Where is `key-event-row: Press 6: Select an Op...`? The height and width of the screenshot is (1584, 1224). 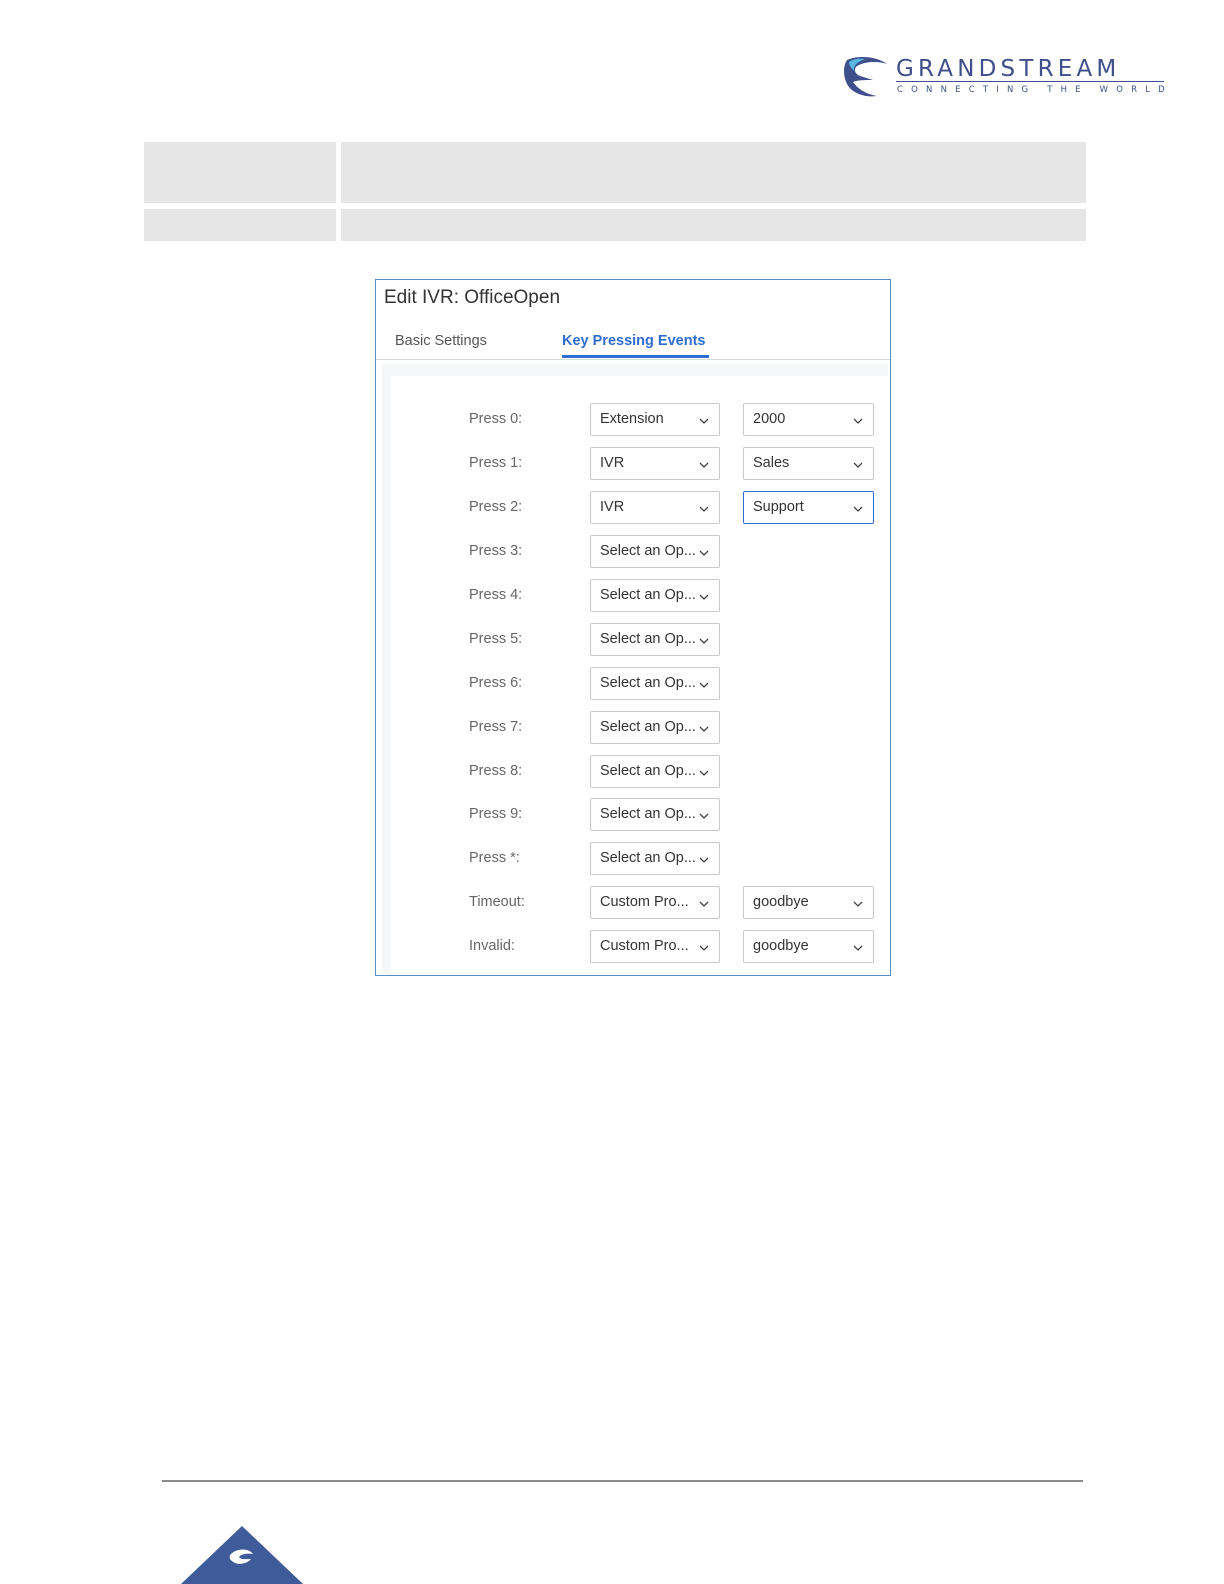 key-event-row: Press 6: Select an Op... is located at coordinates (639, 684).